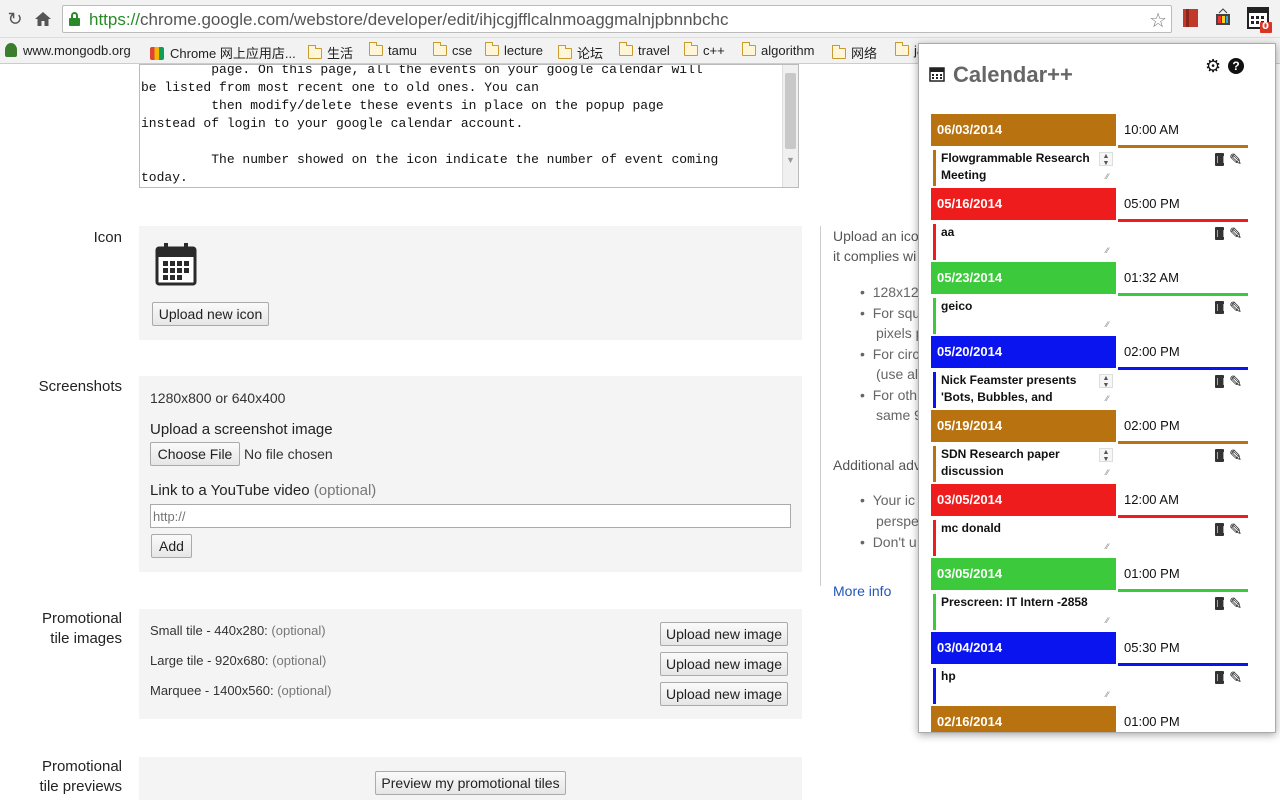  I want to click on event-title-textarea: Prescreen: IT Intern -2858, so click(1018, 612).